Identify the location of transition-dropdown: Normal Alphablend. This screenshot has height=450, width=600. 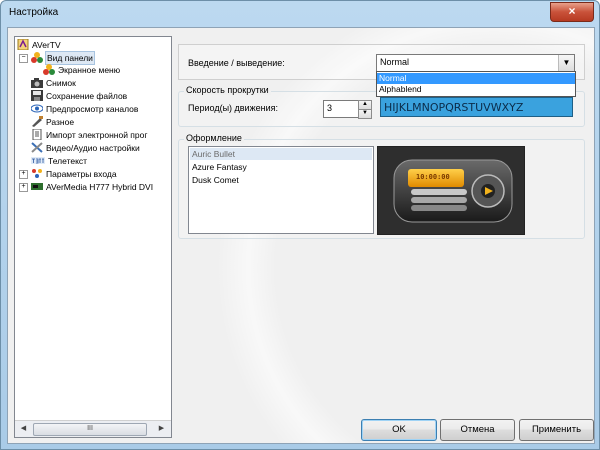
(476, 84).